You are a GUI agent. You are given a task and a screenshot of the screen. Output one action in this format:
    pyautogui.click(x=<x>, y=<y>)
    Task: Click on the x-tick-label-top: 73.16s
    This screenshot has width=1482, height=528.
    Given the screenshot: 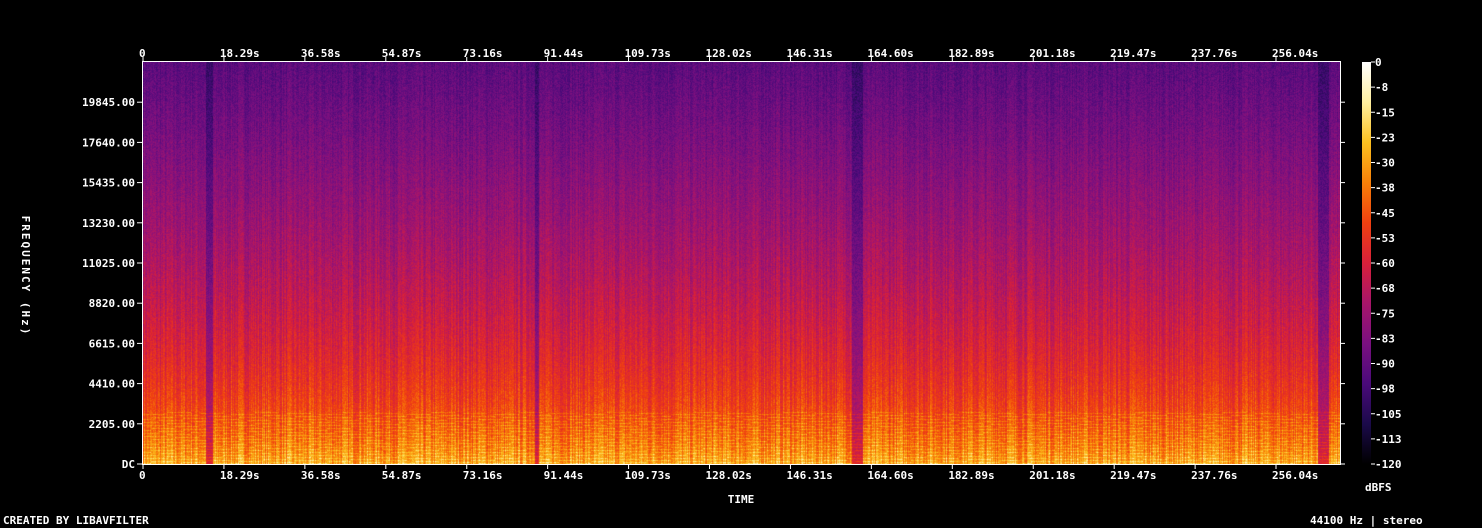 What is the action you would take?
    pyautogui.click(x=483, y=53)
    